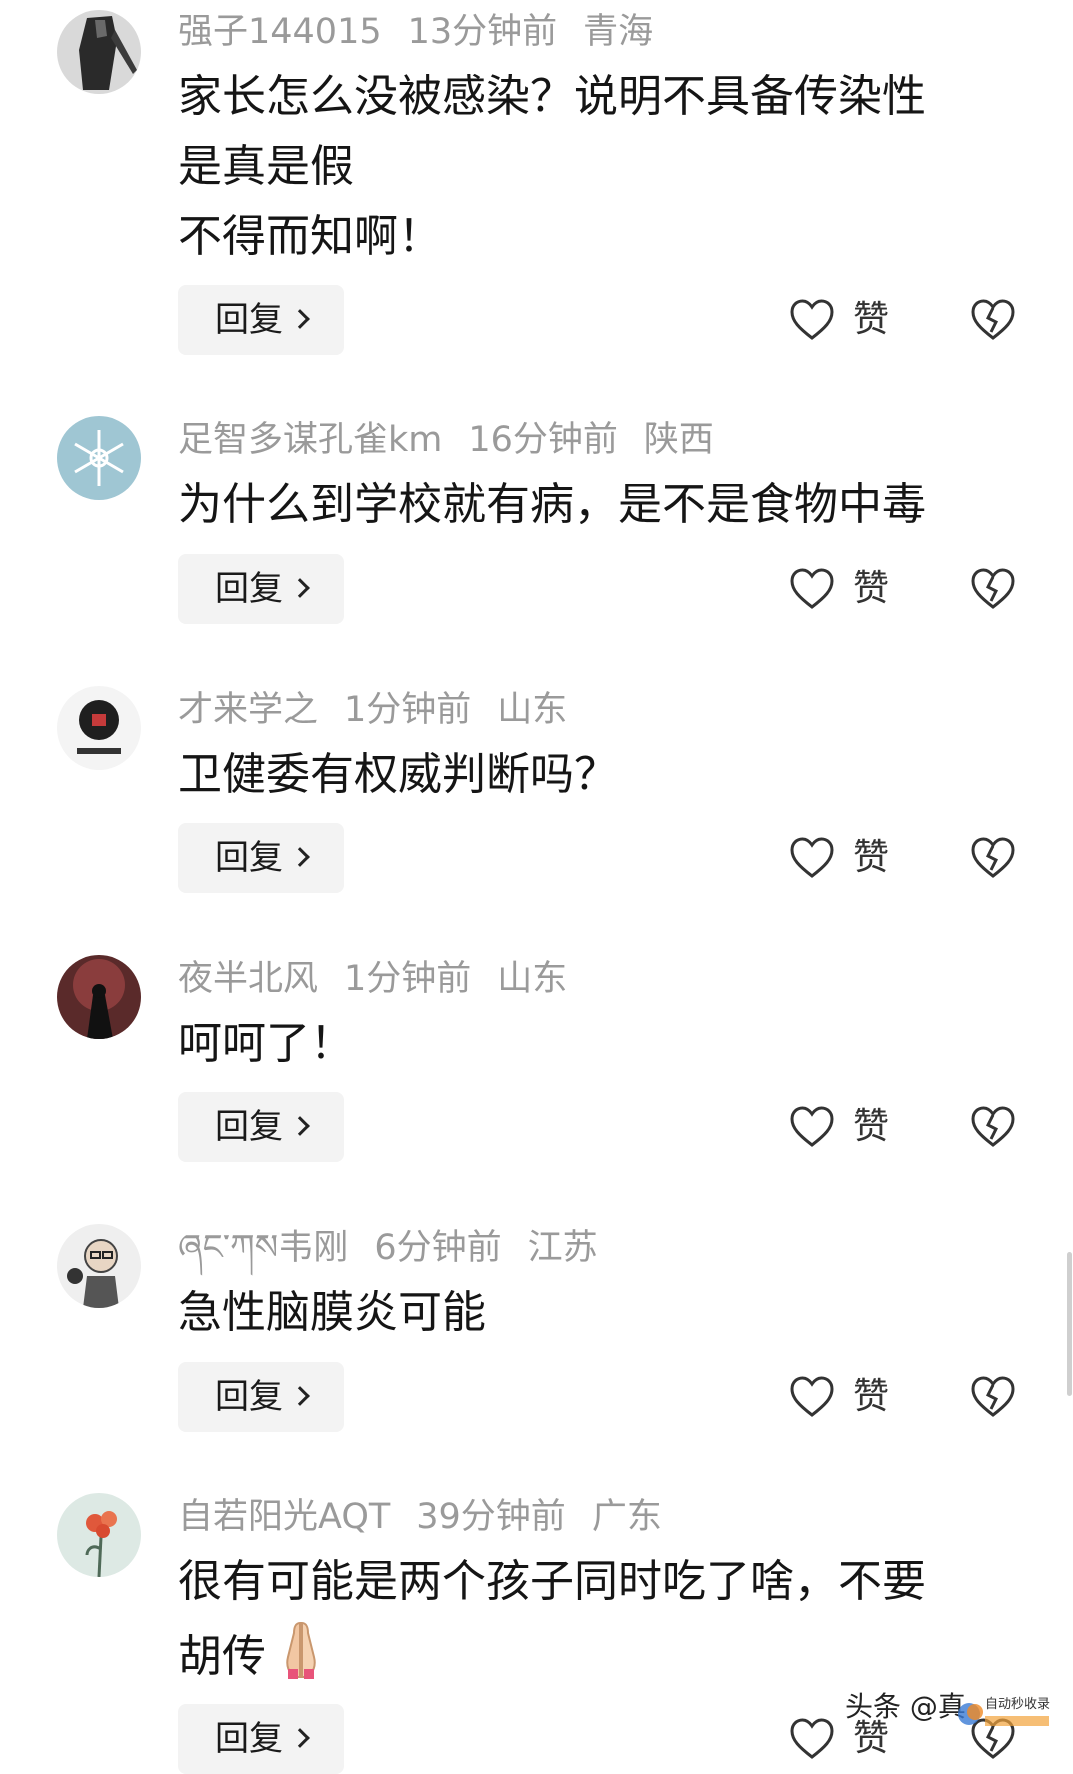 The height and width of the screenshot is (1774, 1073). I want to click on scrollbar, so click(1069, 1324).